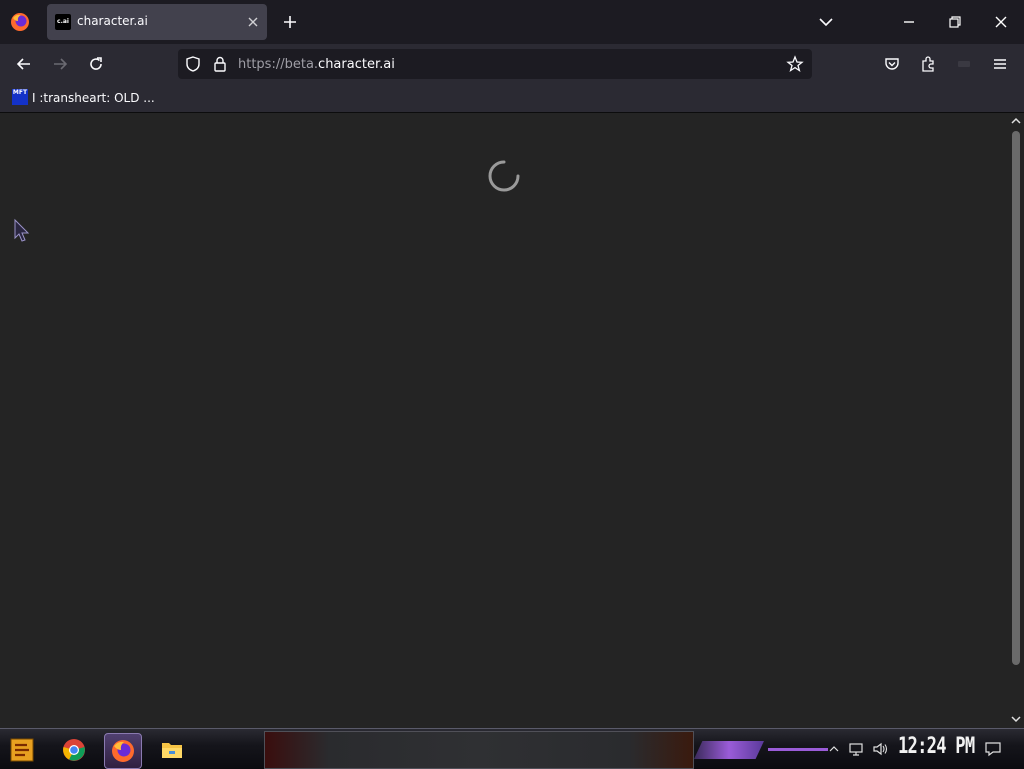 This screenshot has width=1024, height=769. I want to click on loading-spinner-icon, so click(504, 176).